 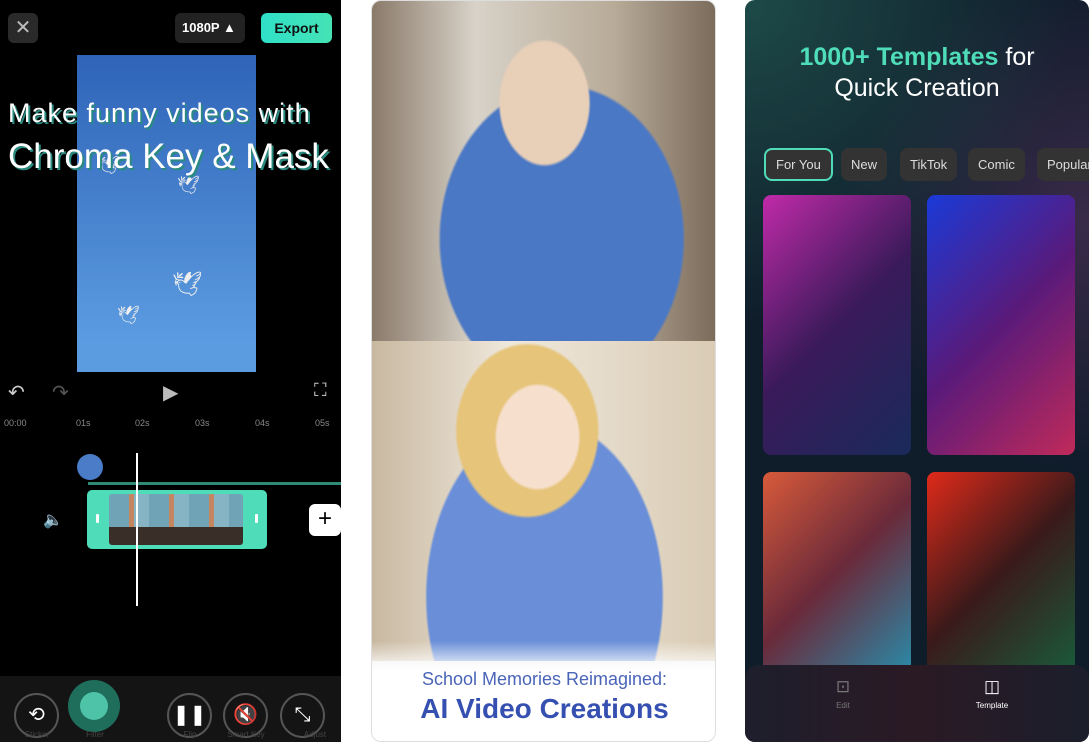 I want to click on edit-icon: ⊡, so click(x=843, y=686).